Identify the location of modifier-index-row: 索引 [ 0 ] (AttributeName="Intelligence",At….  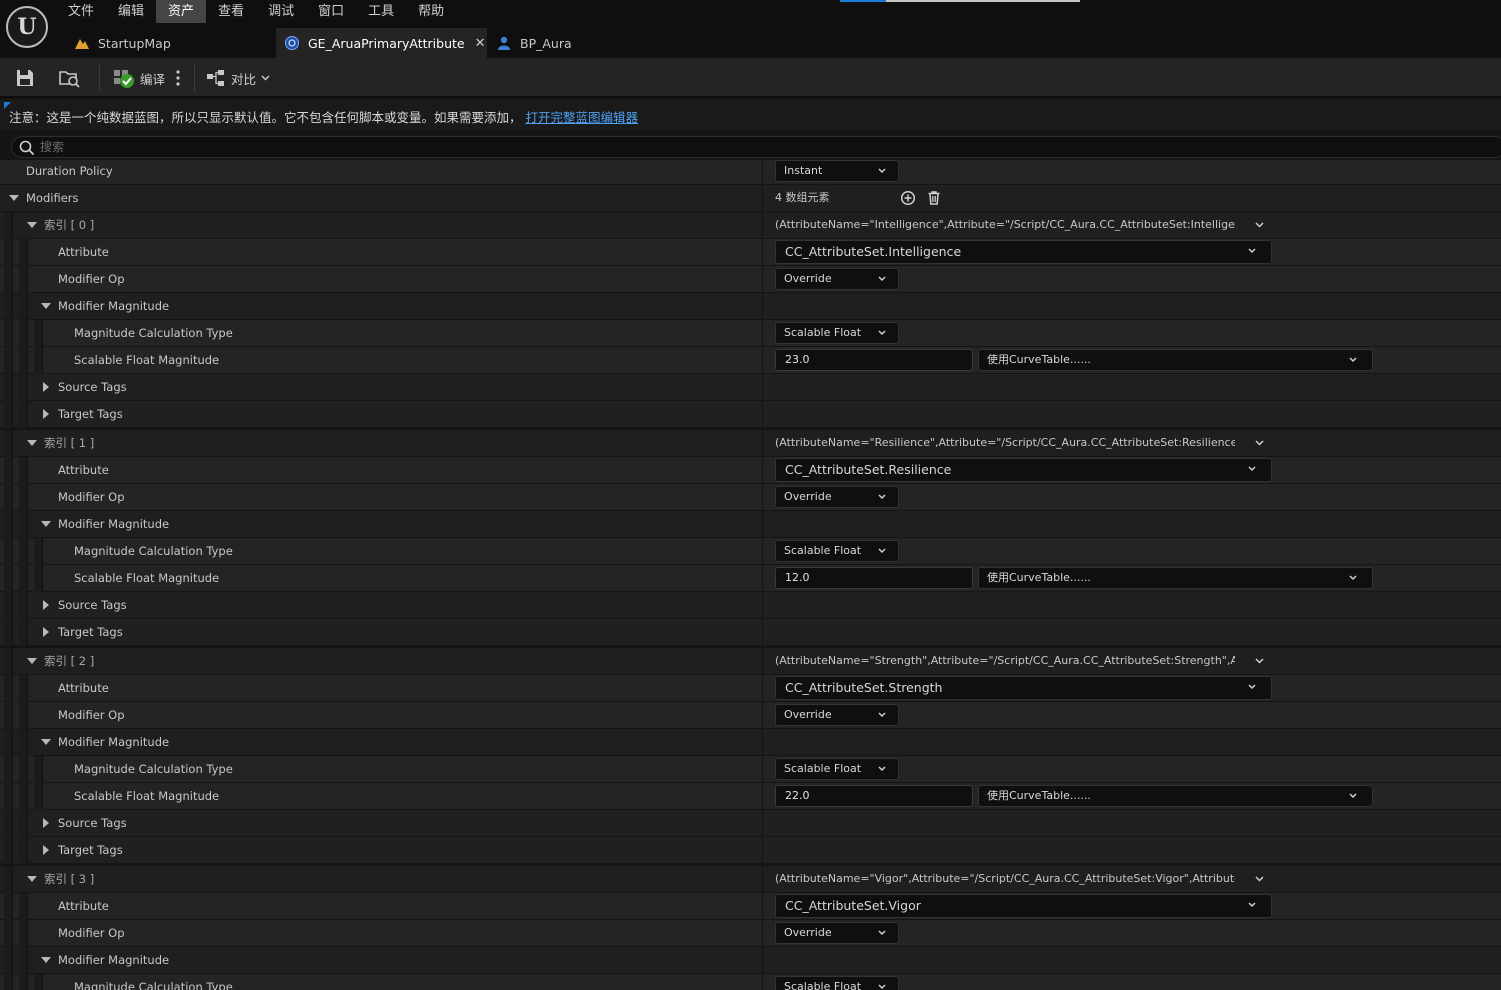
(750, 225).